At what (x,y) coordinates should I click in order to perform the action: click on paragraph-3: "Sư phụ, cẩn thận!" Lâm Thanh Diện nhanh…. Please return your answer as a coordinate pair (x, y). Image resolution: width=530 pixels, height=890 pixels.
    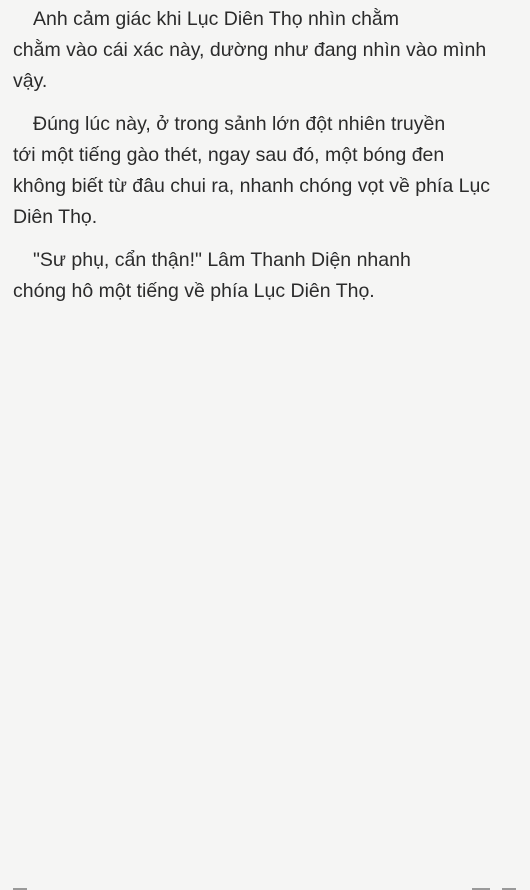
    Looking at the image, I should click on (264, 276).